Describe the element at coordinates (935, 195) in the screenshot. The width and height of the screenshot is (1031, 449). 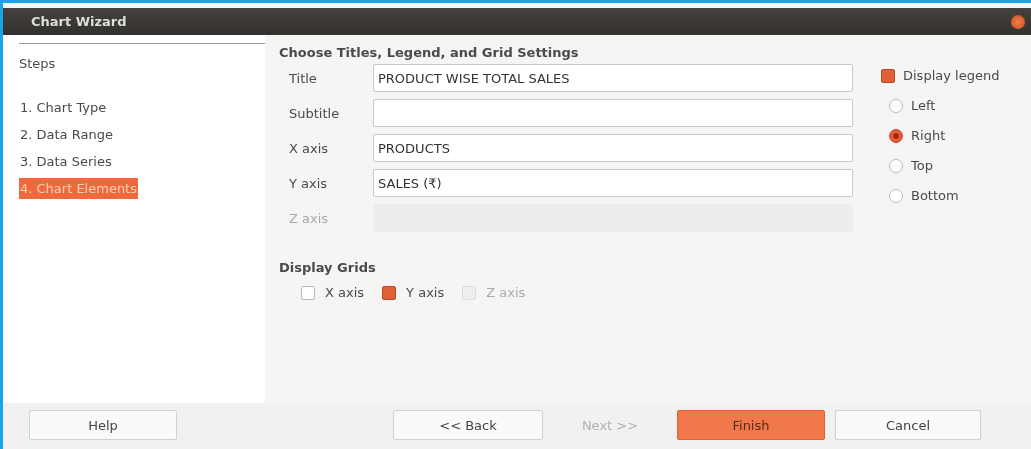
I see `radio-label: Bottom` at that location.